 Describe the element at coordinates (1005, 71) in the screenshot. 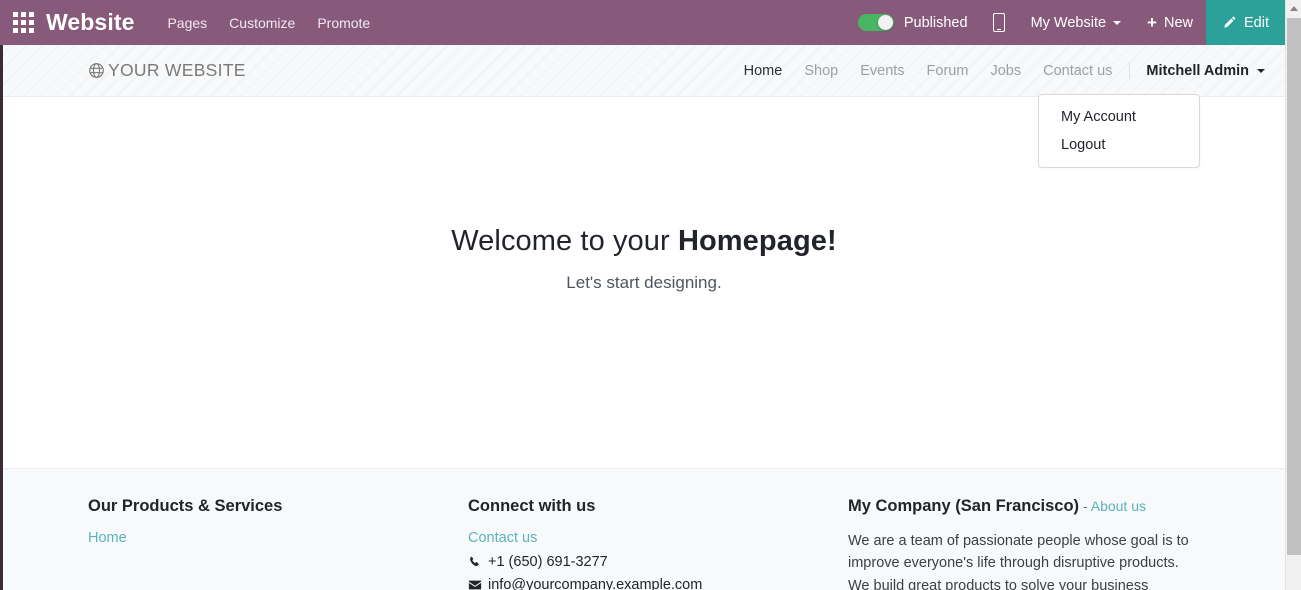

I see `site-nav-jobs: Jobs` at that location.